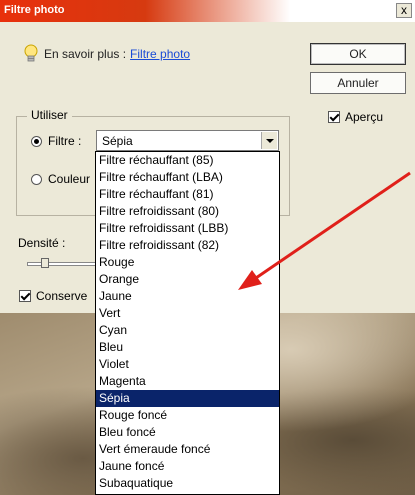 The image size is (415, 495). I want to click on dropdown-option: Cyan, so click(187, 330).